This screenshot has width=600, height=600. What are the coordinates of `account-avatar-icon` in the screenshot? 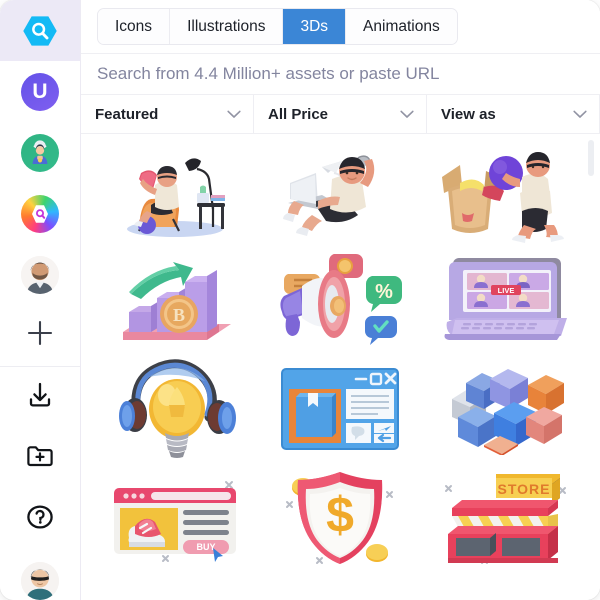 It's located at (40, 580).